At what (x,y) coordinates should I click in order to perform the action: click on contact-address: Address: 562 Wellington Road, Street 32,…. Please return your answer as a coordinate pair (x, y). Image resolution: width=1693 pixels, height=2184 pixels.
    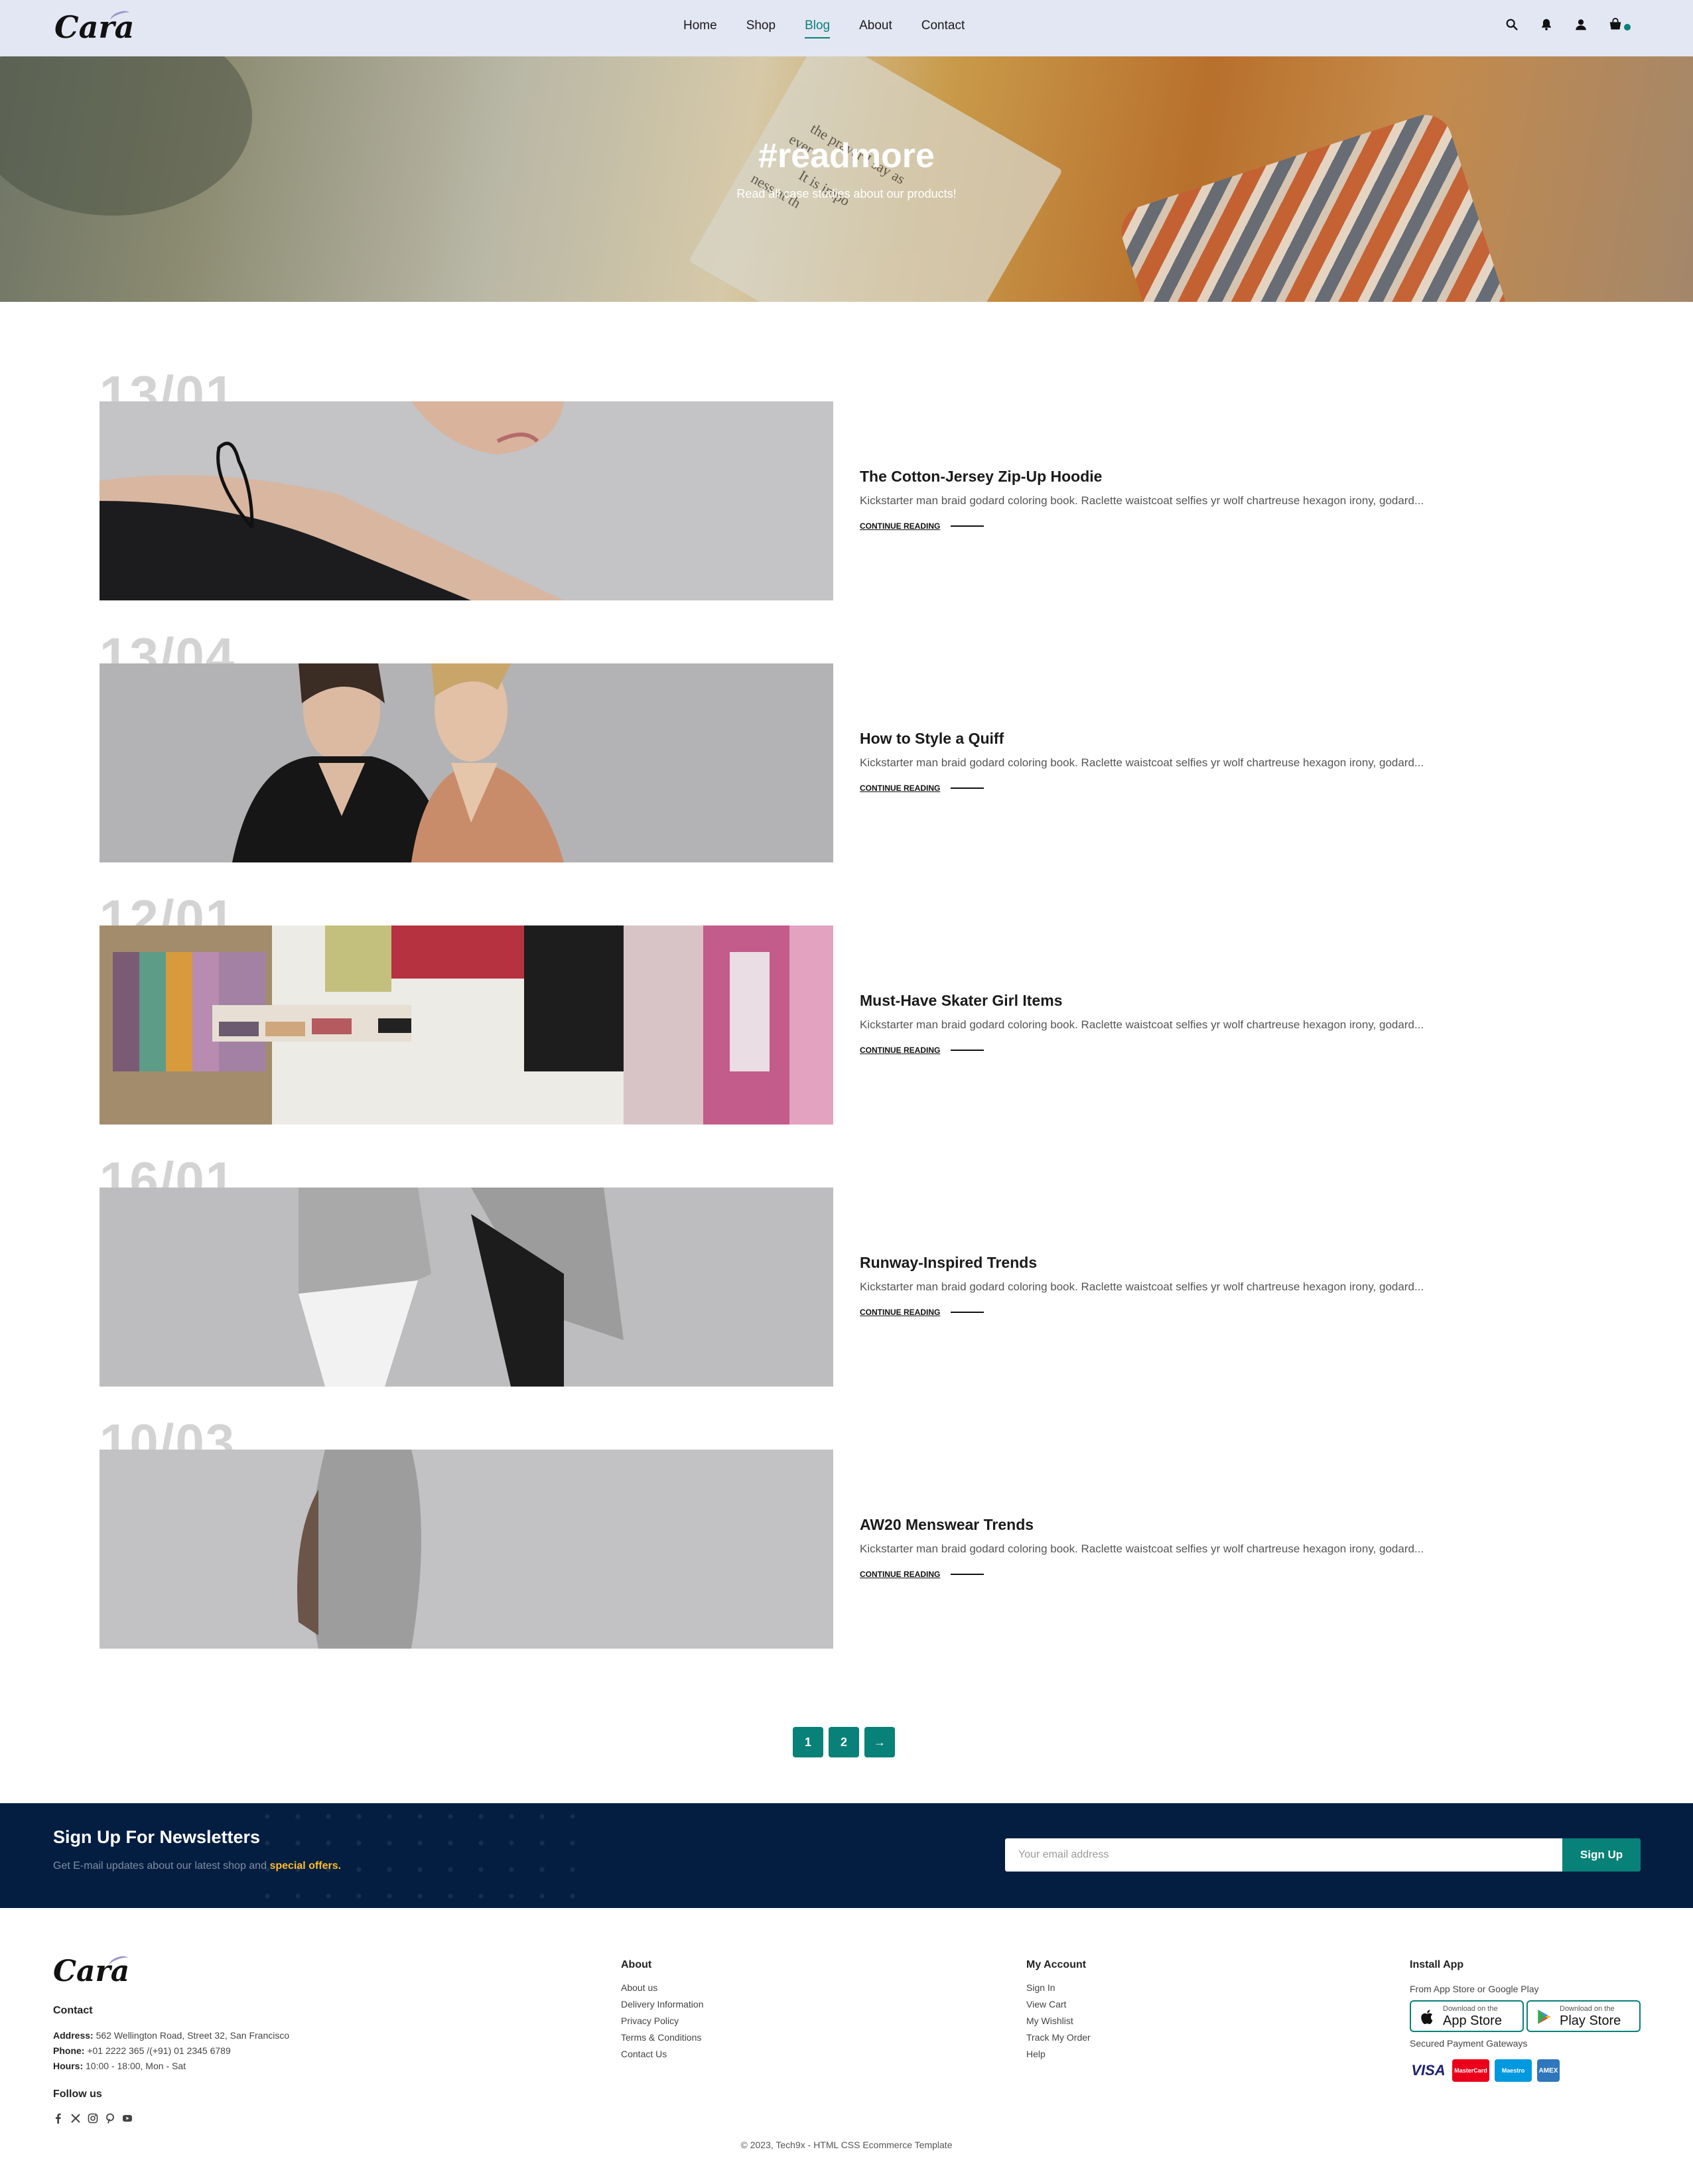
    Looking at the image, I should click on (171, 2035).